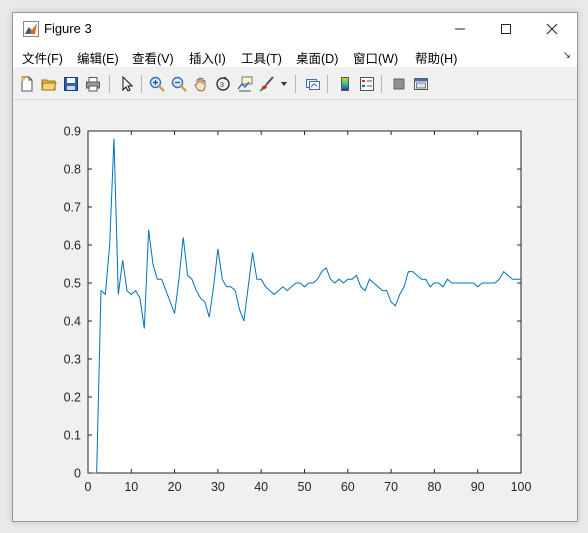 Image resolution: width=588 pixels, height=533 pixels. Describe the element at coordinates (345, 84) in the screenshot. I see `colorbar-icon` at that location.